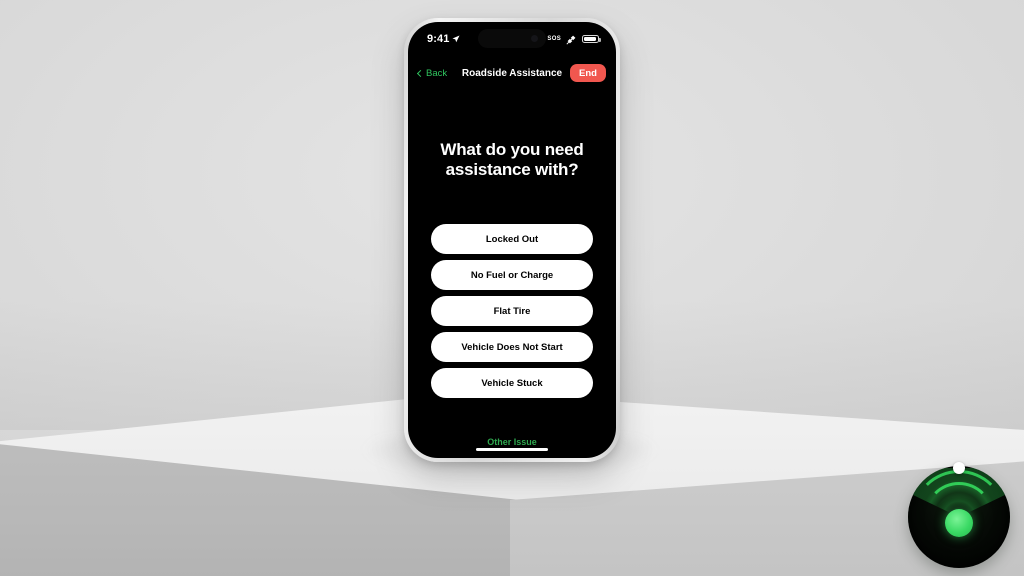  What do you see at coordinates (534, 38) in the screenshot?
I see `front-camera-lens` at bounding box center [534, 38].